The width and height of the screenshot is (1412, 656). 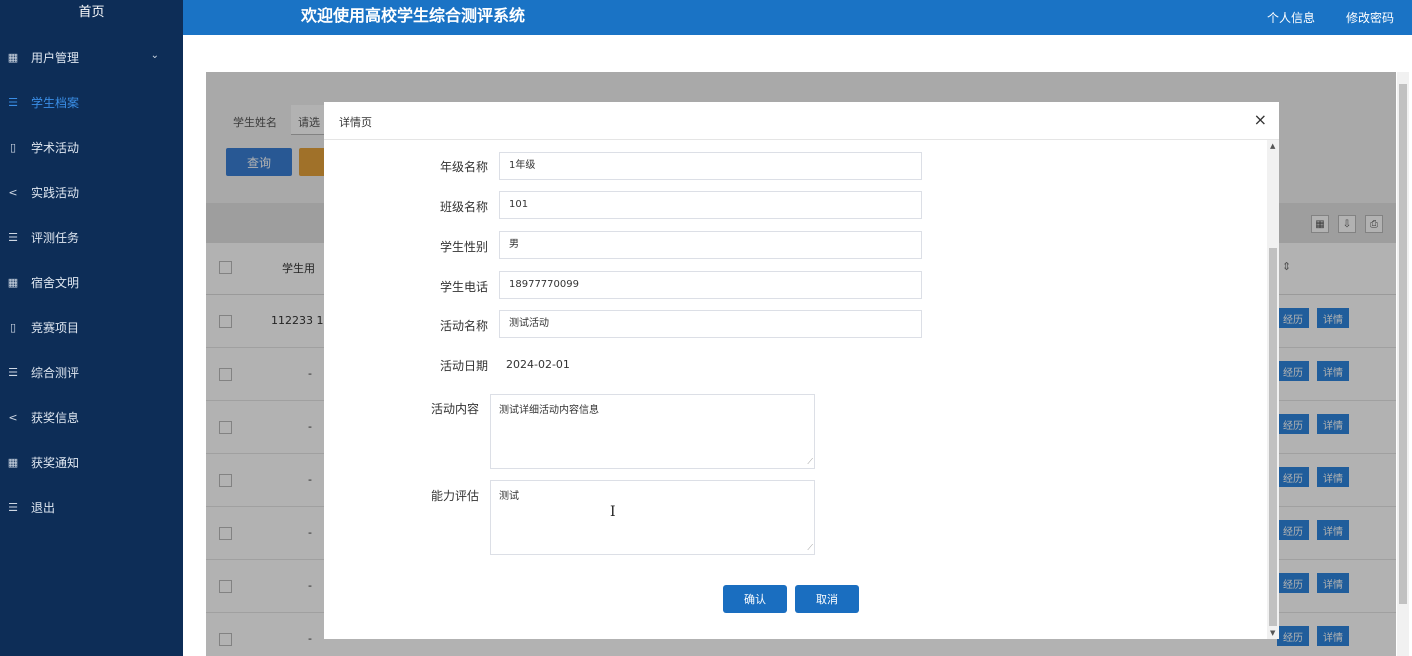 What do you see at coordinates (710, 205) in the screenshot?
I see `class-field: 101` at bounding box center [710, 205].